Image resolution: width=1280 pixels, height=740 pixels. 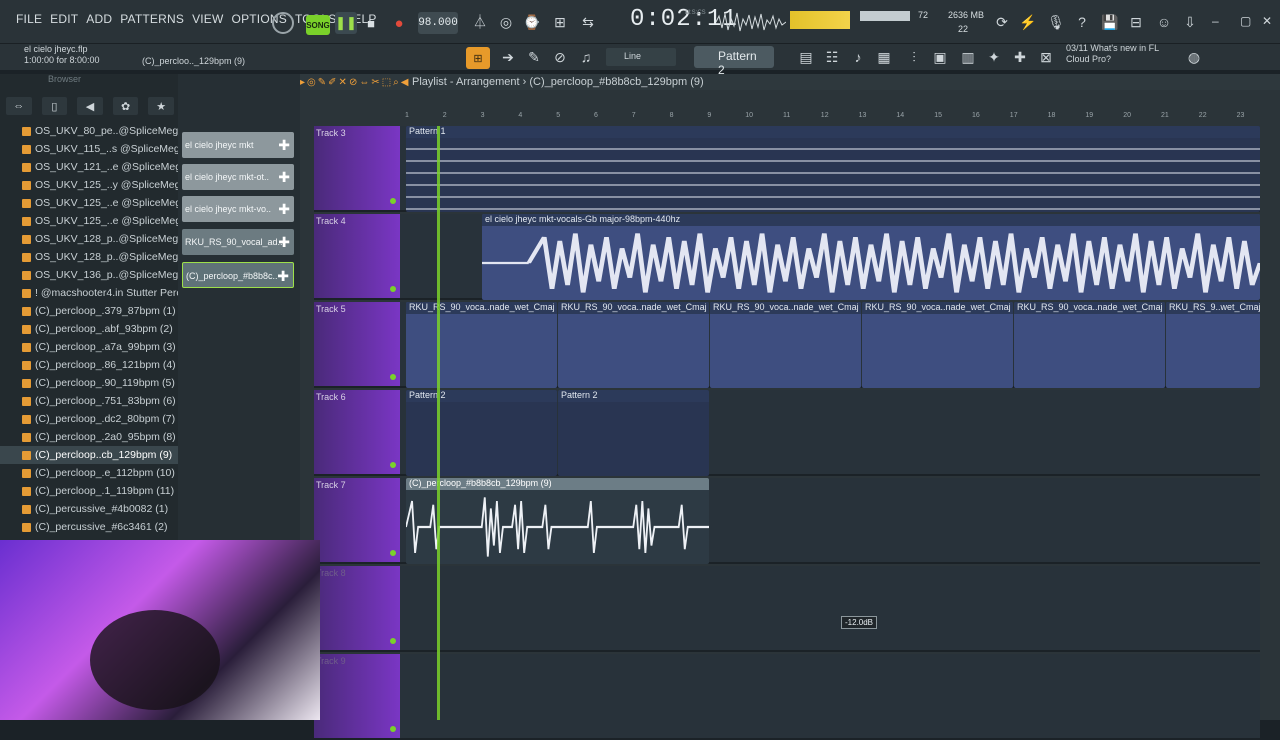 What do you see at coordinates (238, 177) in the screenshot?
I see `picker-item: el cielo jheyc mkt-ot.. ✚` at bounding box center [238, 177].